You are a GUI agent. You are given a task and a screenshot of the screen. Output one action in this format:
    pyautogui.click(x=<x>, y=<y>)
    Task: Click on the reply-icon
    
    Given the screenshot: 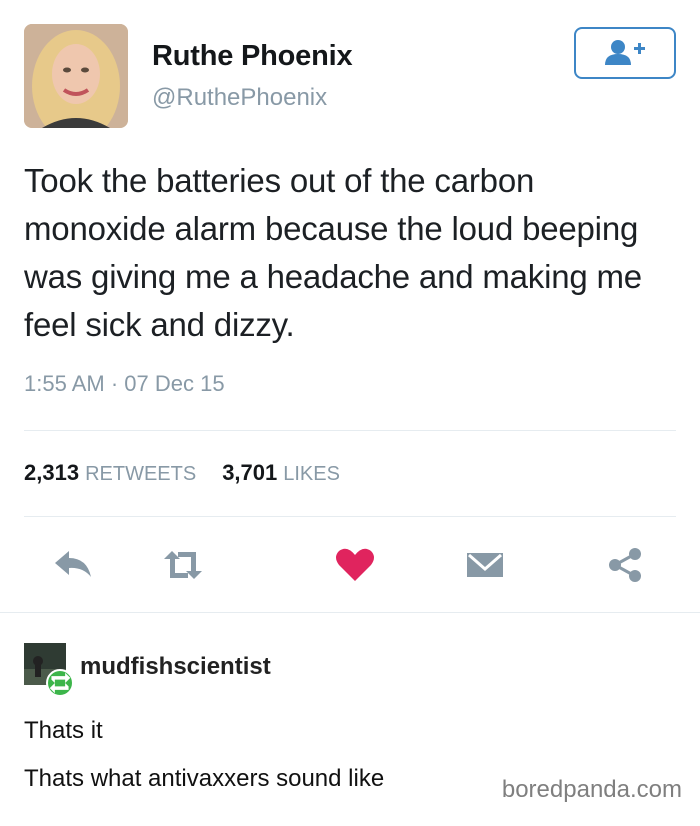 What is the action you would take?
    pyautogui.click(x=73, y=564)
    